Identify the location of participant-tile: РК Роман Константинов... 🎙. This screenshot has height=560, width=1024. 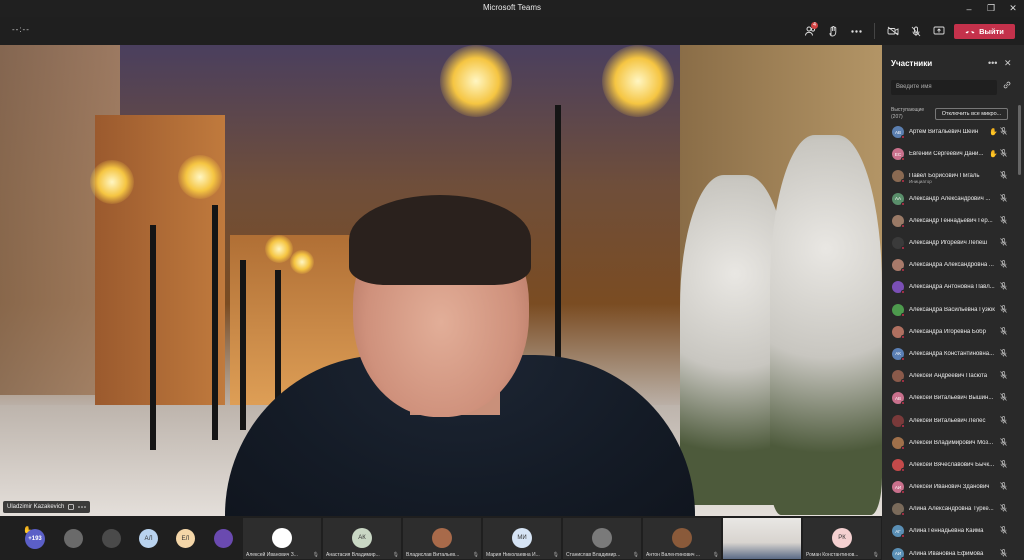
(842, 538).